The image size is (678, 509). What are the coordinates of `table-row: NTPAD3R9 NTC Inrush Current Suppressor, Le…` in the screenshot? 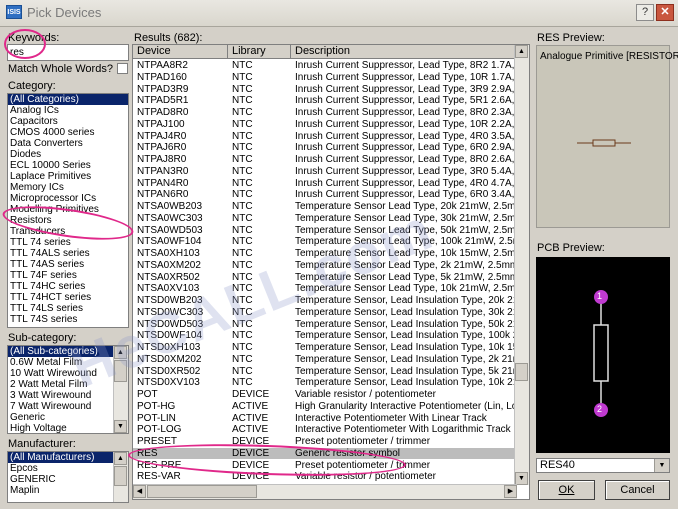 It's located at (325, 89).